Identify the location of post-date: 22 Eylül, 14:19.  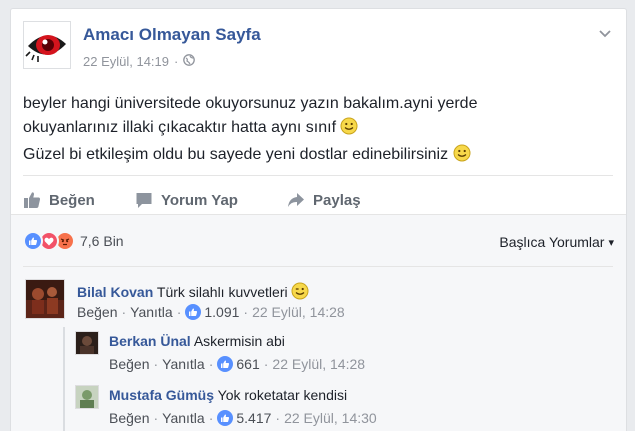
(126, 61).